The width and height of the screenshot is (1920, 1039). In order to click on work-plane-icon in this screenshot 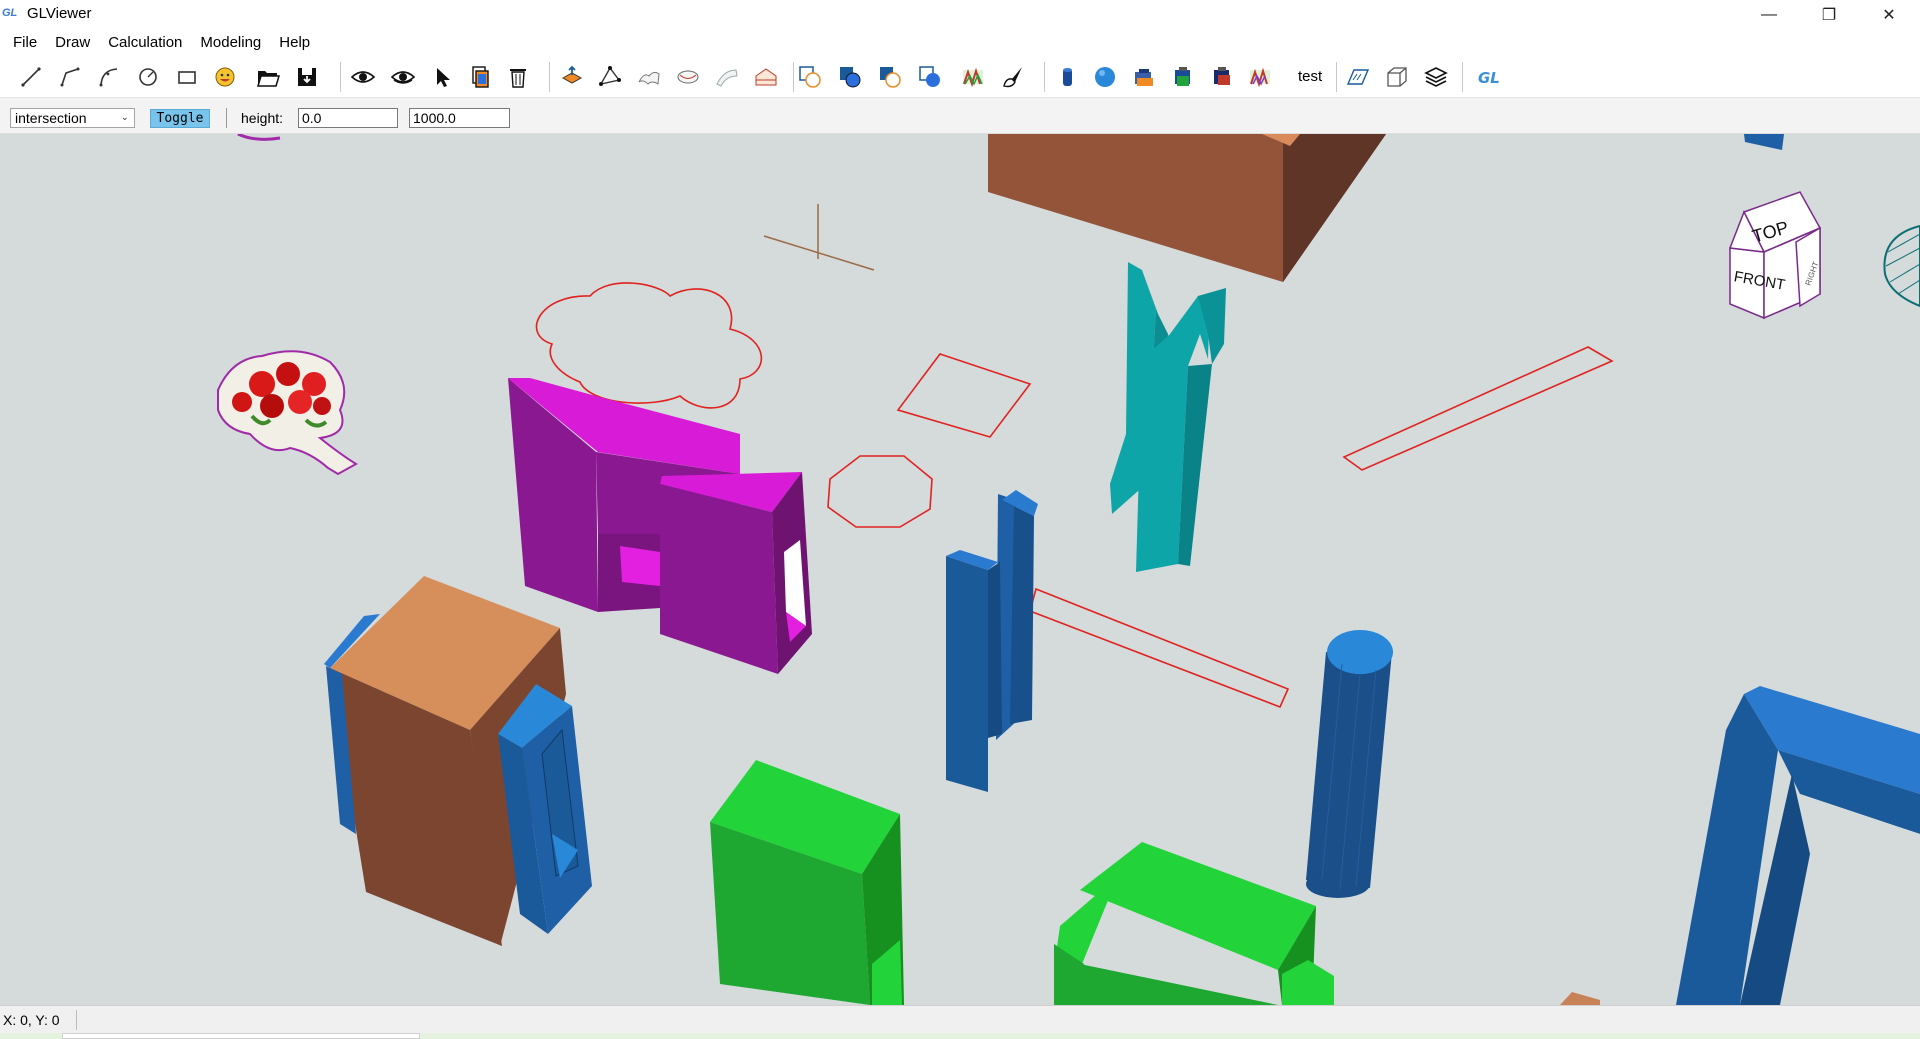, I will do `click(1358, 77)`.